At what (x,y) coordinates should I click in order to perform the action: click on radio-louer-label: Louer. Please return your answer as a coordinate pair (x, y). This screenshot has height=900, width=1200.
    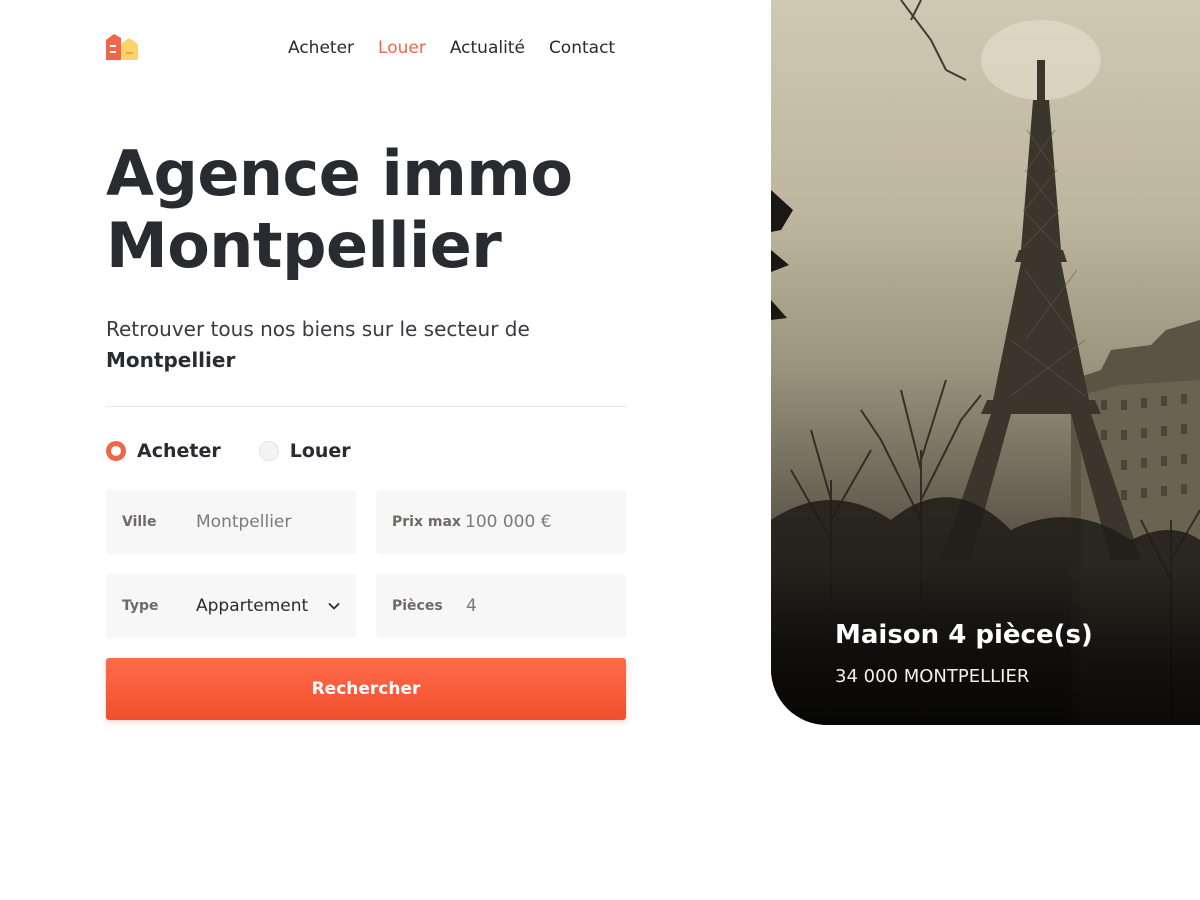
    Looking at the image, I should click on (320, 451).